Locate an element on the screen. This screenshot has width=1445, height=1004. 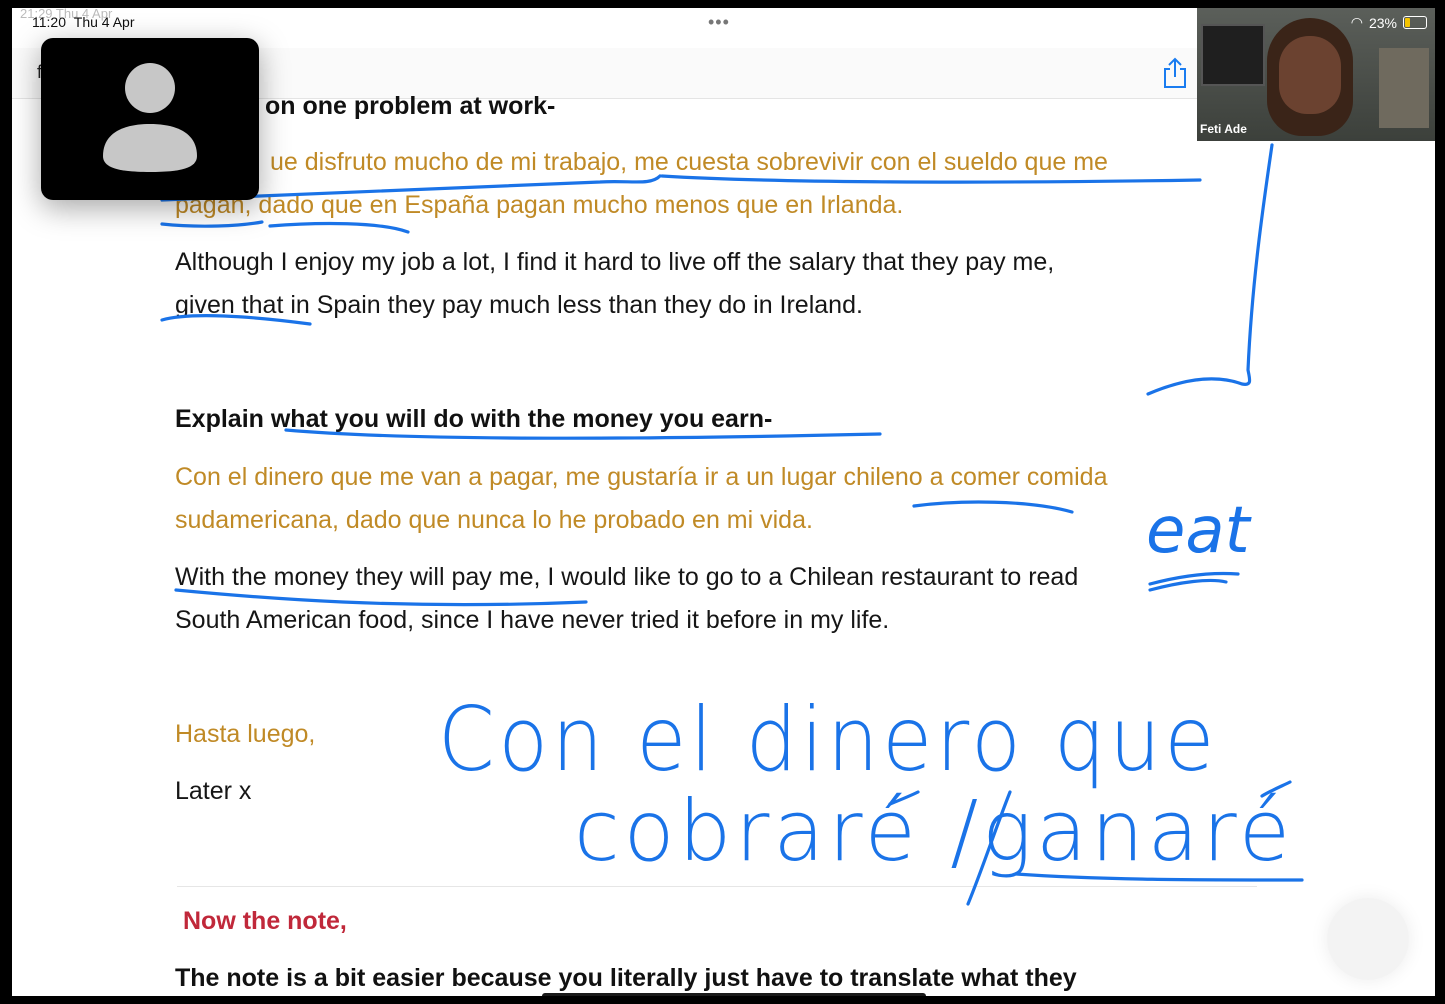
clock-time: 11:20 is located at coordinates (49, 22).